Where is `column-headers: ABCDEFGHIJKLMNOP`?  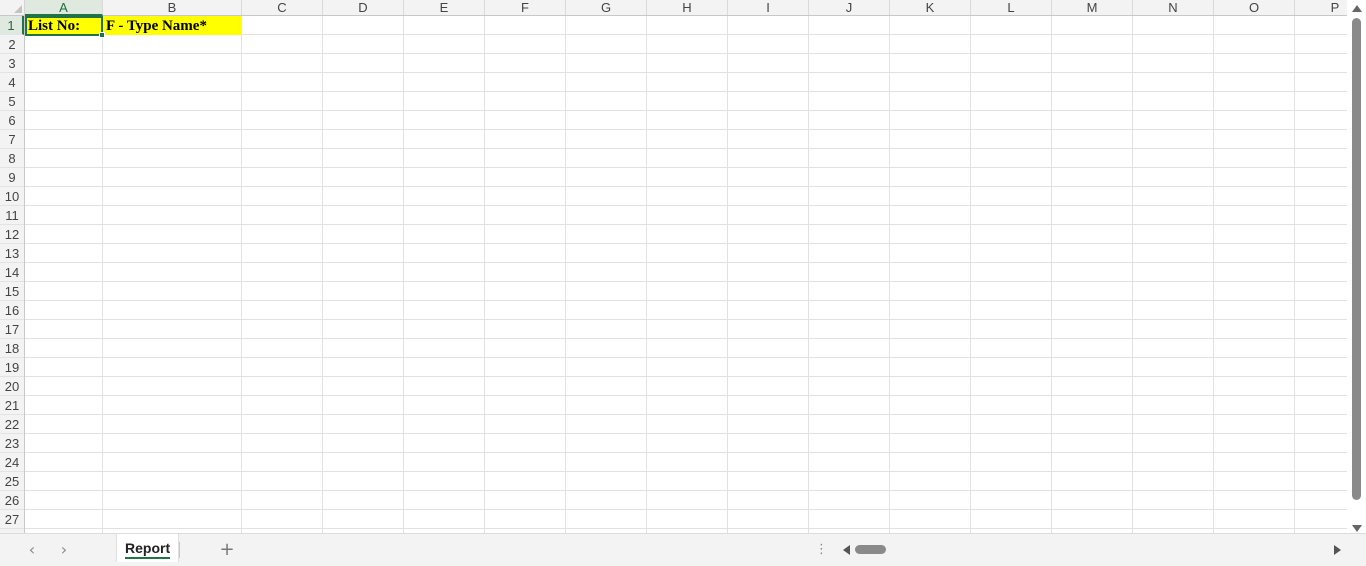
column-headers: ABCDEFGHIJKLMNOP is located at coordinates (686, 8).